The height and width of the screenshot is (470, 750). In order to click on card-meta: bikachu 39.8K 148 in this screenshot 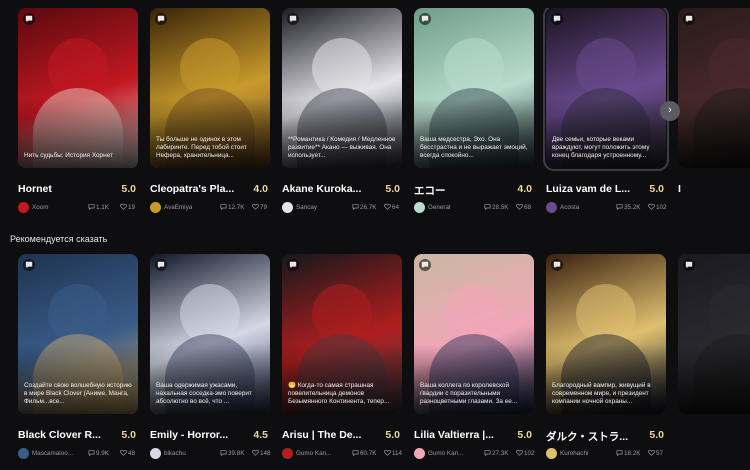, I will do `click(213, 454)`.